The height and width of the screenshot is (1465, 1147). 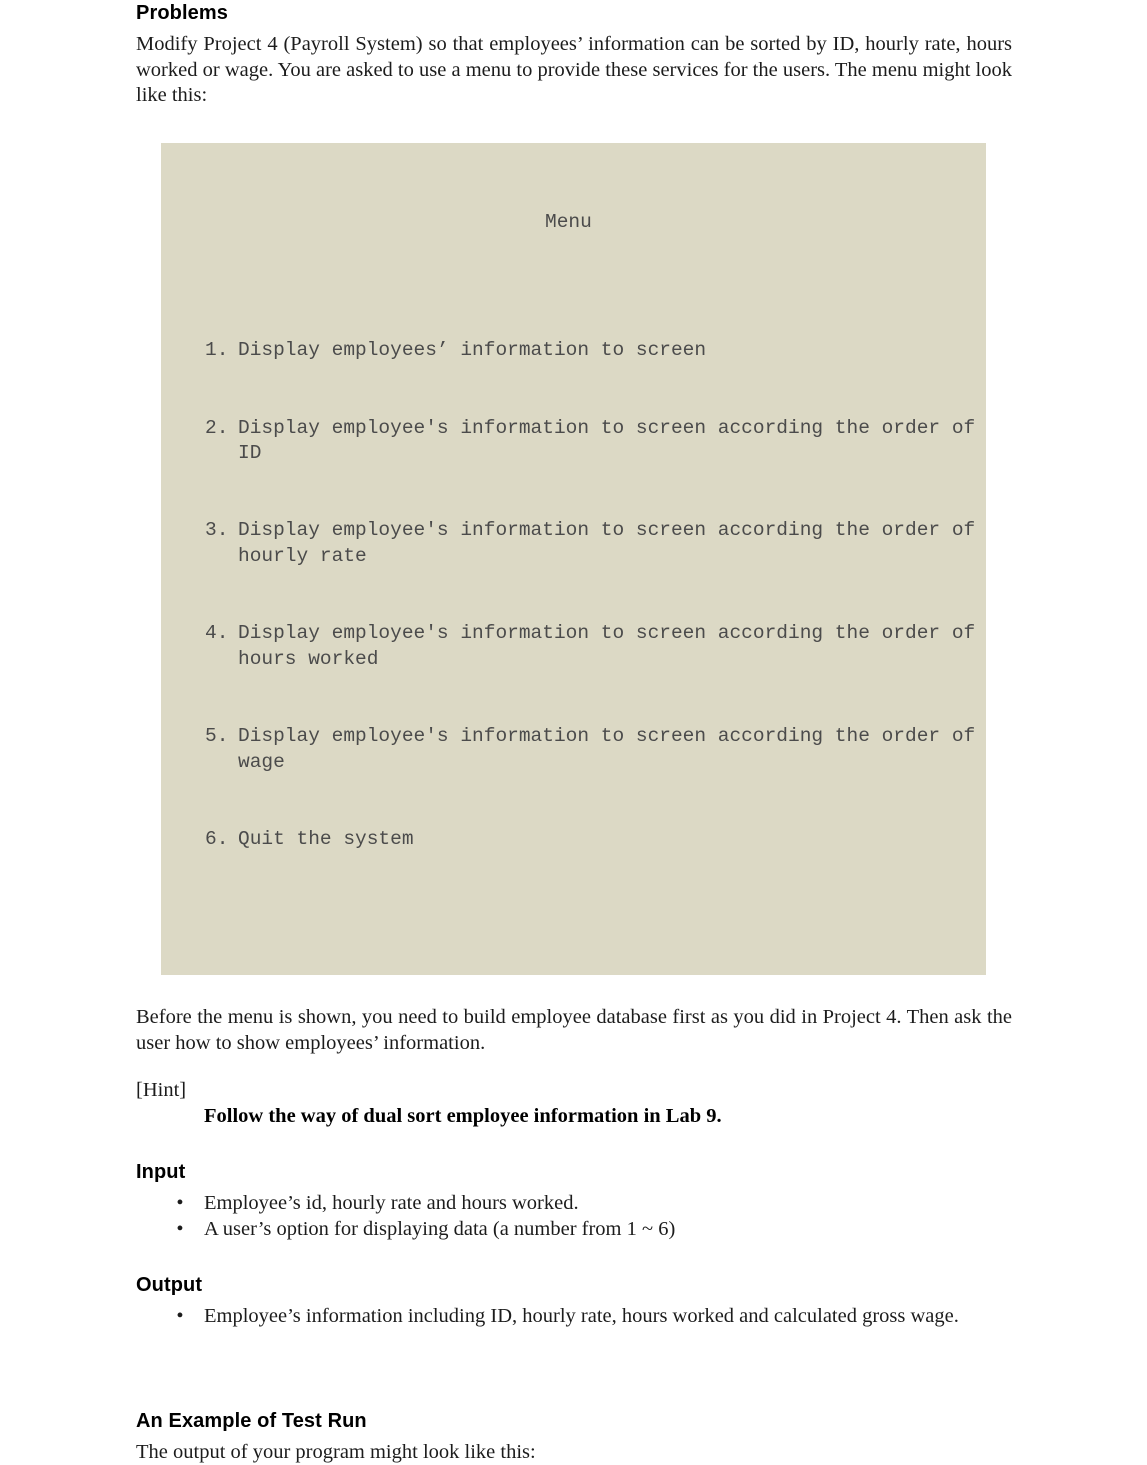 I want to click on heading-input: Input, so click(x=161, y=1172).